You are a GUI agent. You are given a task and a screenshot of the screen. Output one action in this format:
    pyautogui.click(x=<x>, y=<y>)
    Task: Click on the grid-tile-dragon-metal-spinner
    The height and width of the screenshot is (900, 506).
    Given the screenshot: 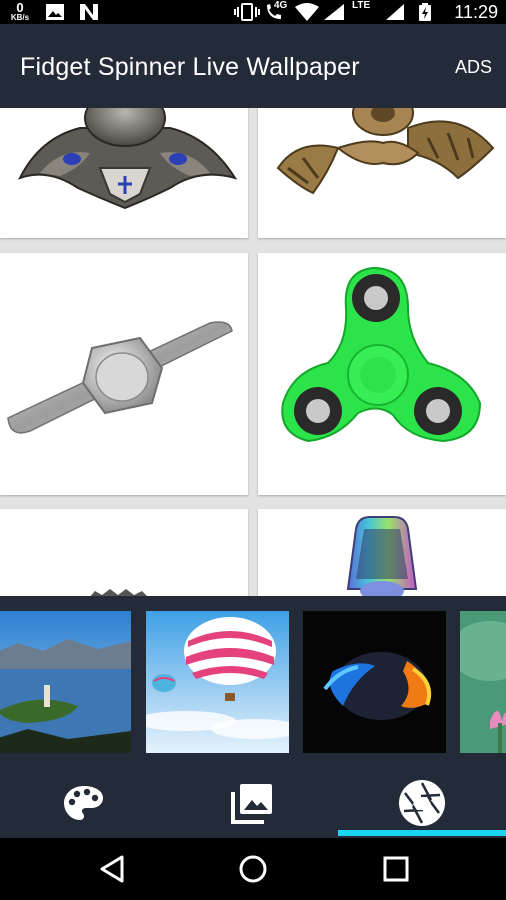 What is the action you would take?
    pyautogui.click(x=124, y=173)
    